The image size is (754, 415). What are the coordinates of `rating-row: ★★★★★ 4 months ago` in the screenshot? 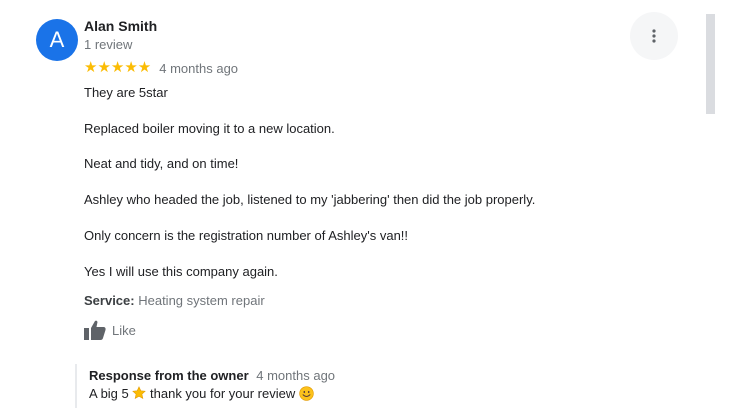 It's located at (161, 68).